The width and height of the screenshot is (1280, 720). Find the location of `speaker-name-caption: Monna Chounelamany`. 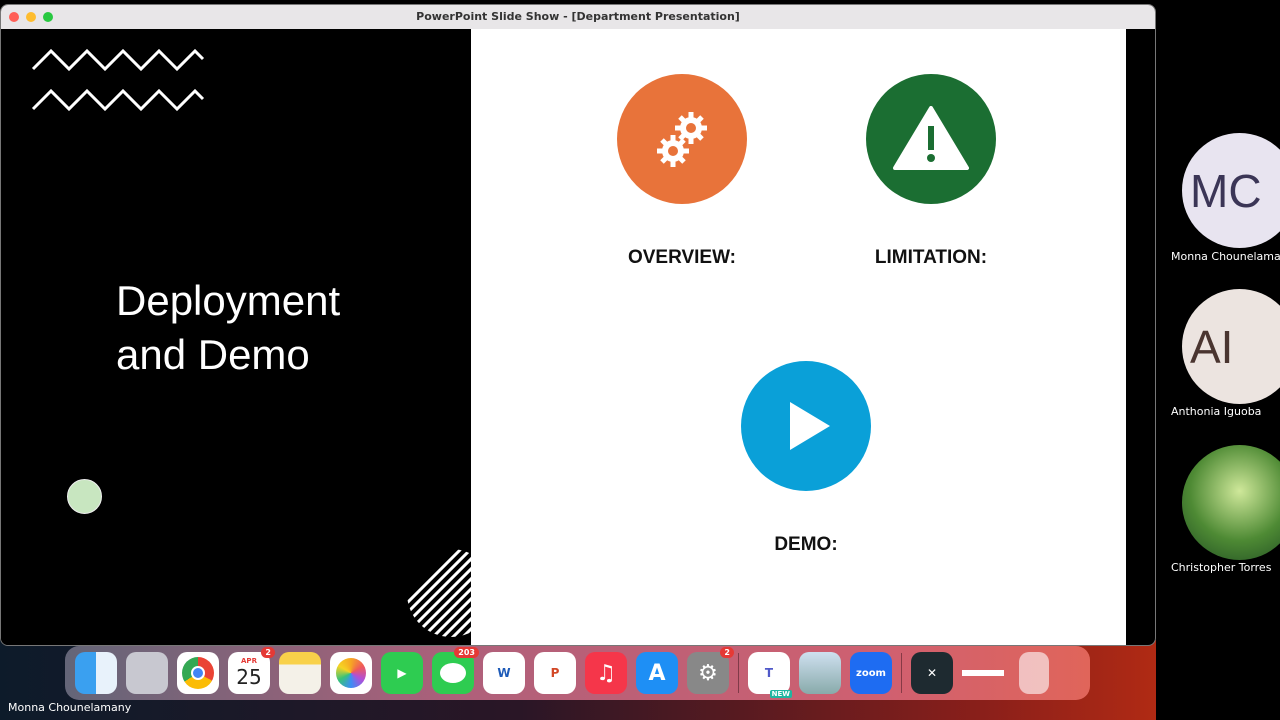

speaker-name-caption: Monna Chounelamany is located at coordinates (70, 707).